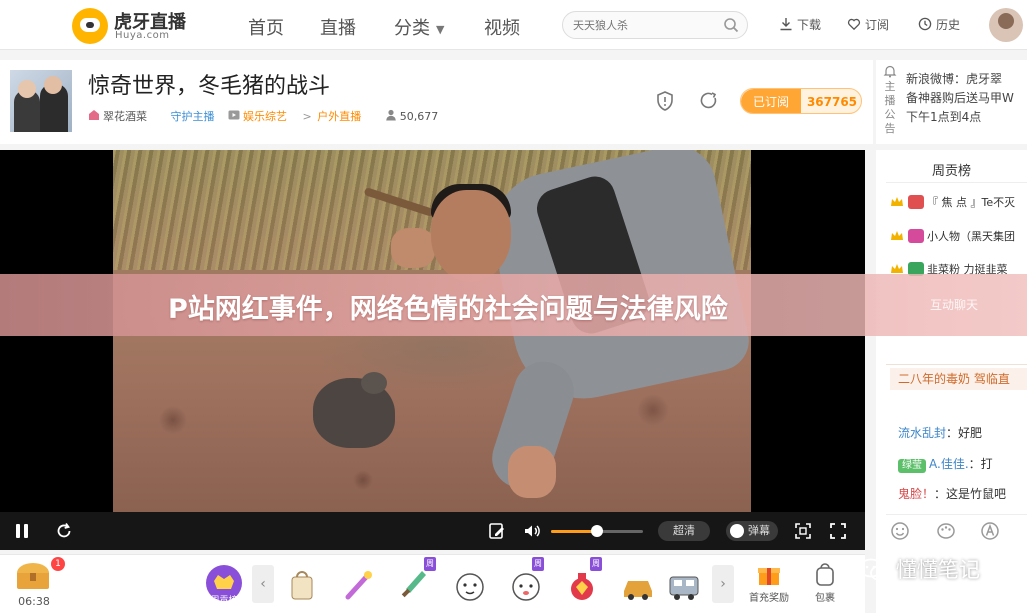  What do you see at coordinates (737, 531) in the screenshot?
I see `toggle-knob` at bounding box center [737, 531].